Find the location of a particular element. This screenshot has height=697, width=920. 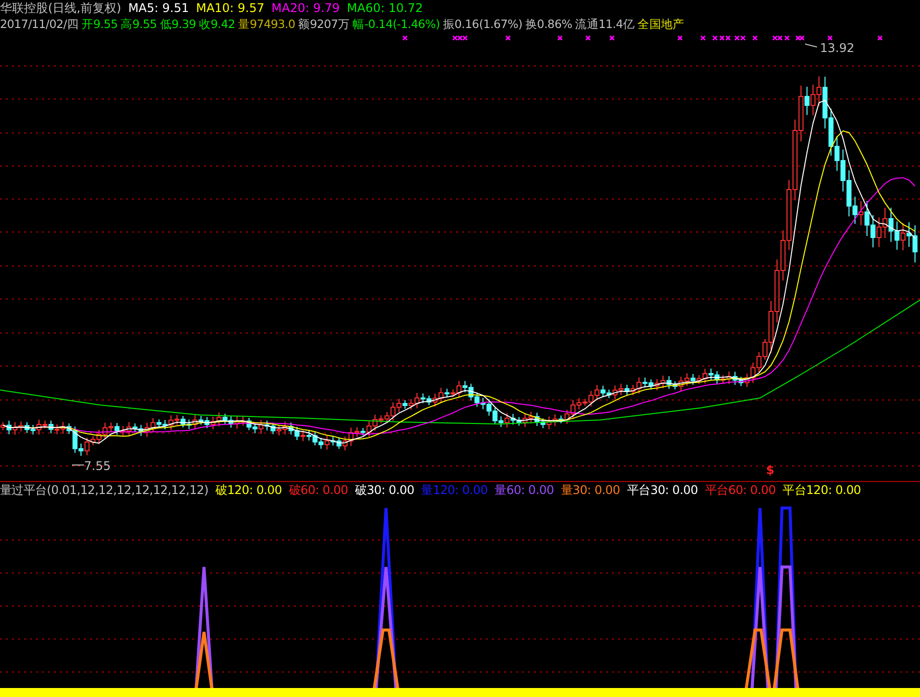

indicator-value: 破30: 0.00 is located at coordinates (384, 490).